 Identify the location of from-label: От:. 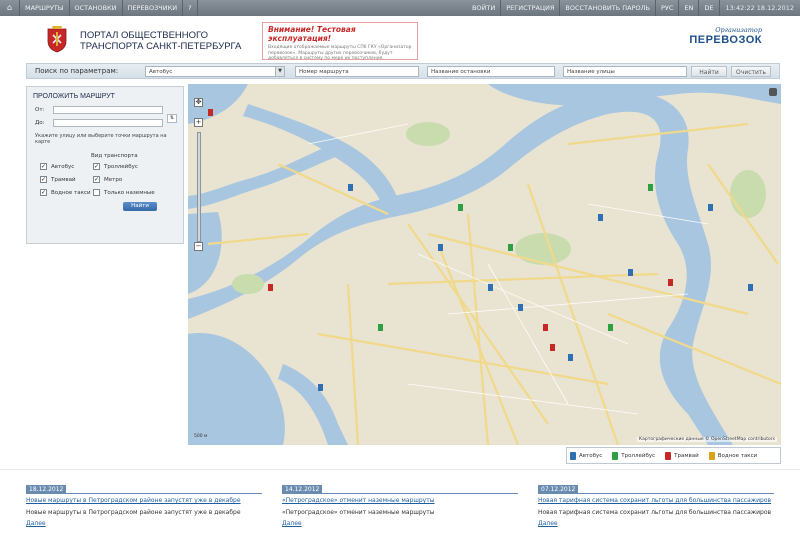
(40, 110).